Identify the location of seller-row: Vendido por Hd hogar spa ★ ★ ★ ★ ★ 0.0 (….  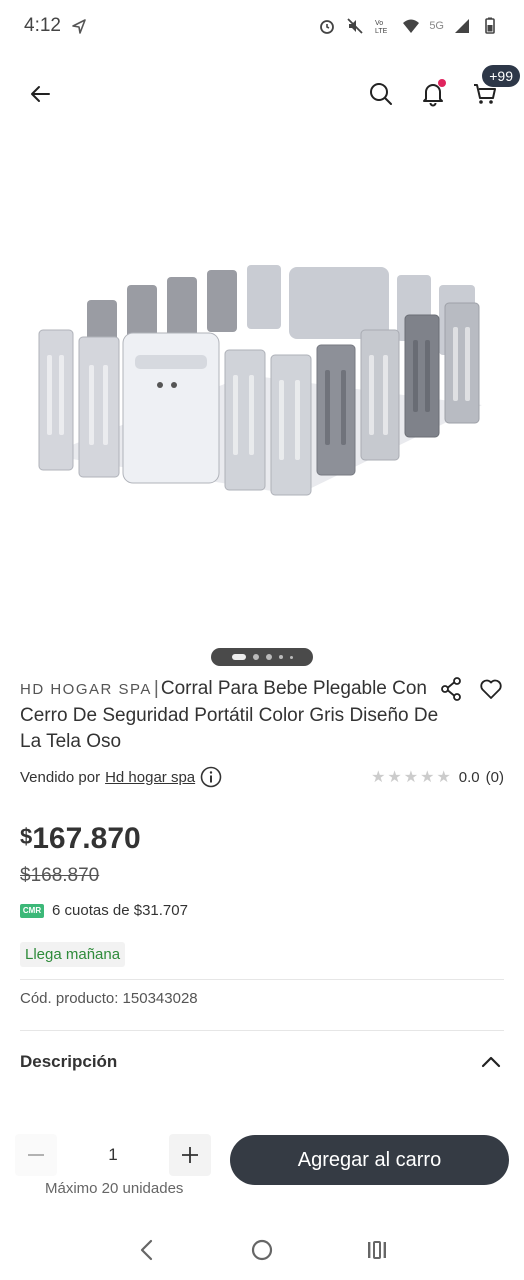
(262, 777).